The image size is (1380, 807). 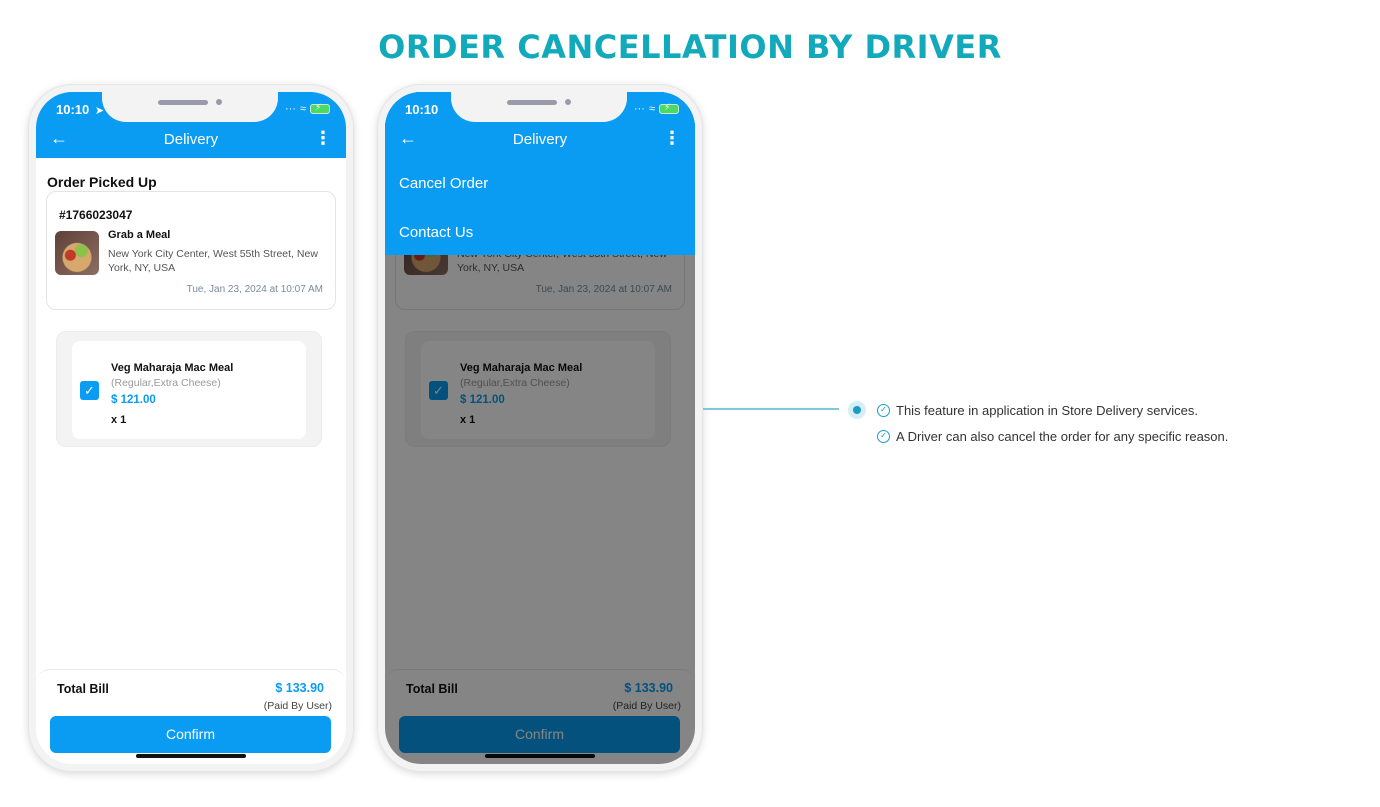 What do you see at coordinates (77, 253) in the screenshot?
I see `store-image` at bounding box center [77, 253].